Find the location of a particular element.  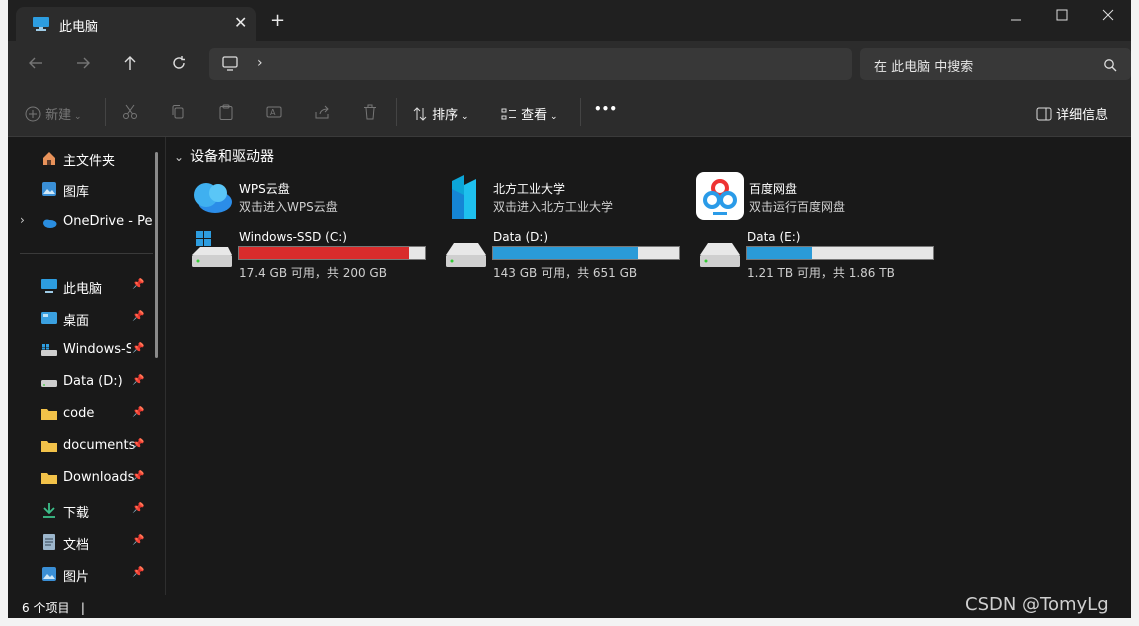

close-window-button is located at coordinates (1108, 16).